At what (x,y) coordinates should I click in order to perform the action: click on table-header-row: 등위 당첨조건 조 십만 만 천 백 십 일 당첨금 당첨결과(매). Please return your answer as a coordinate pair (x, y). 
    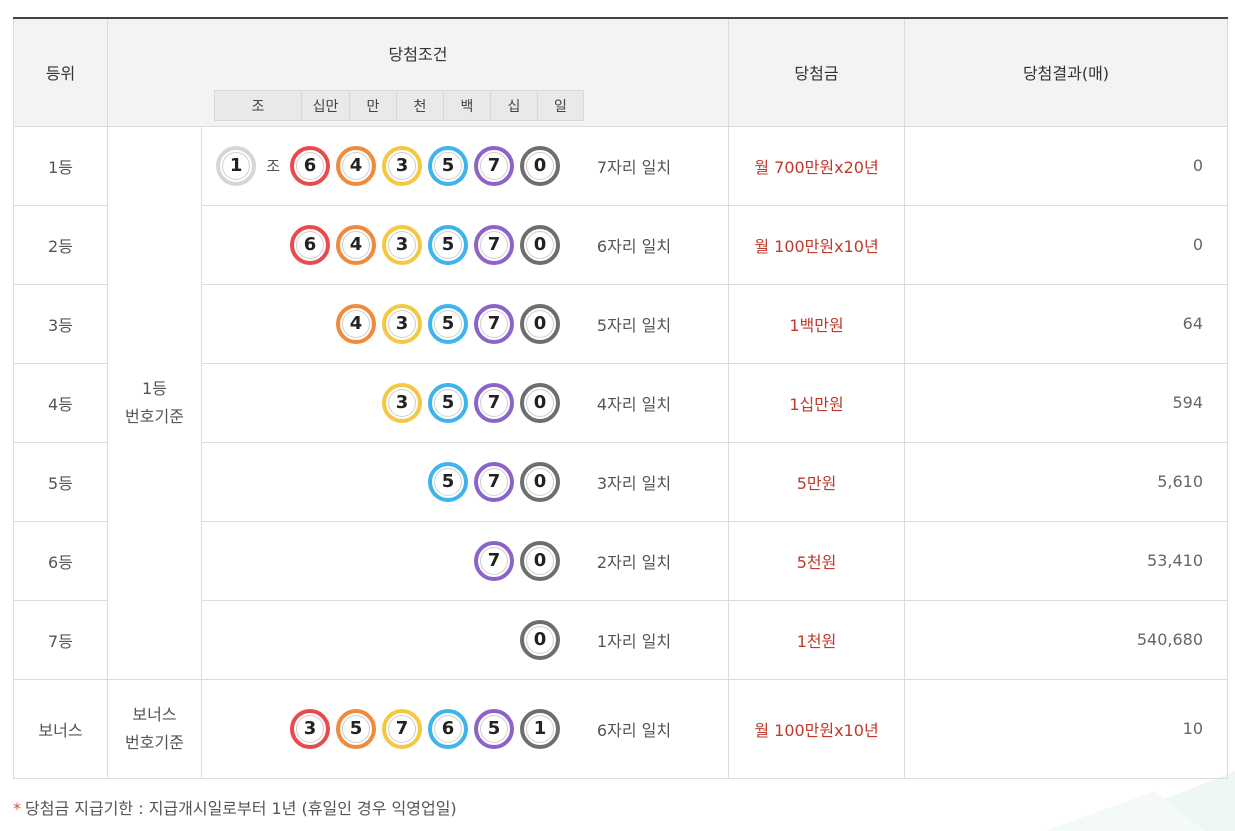
    Looking at the image, I should click on (620, 72).